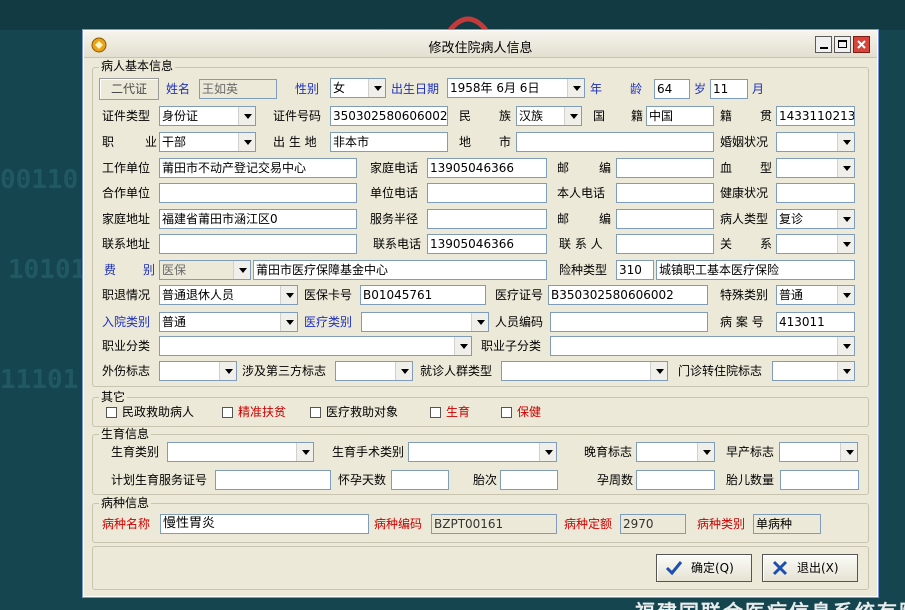 The image size is (905, 610). Describe the element at coordinates (400, 270) in the screenshot. I see `fee-org-field: 莆田市医疗保障基金中心` at that location.